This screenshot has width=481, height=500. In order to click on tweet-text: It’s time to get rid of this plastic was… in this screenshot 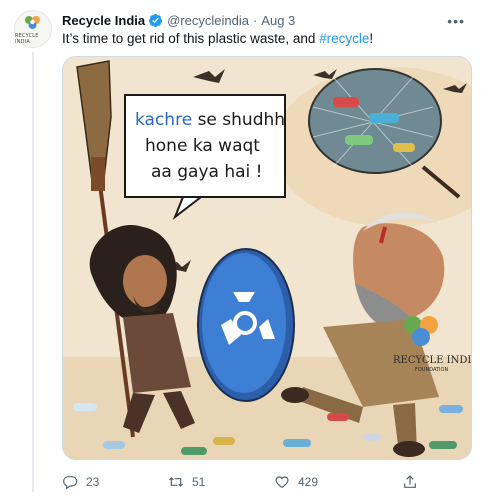, I will do `click(217, 38)`.